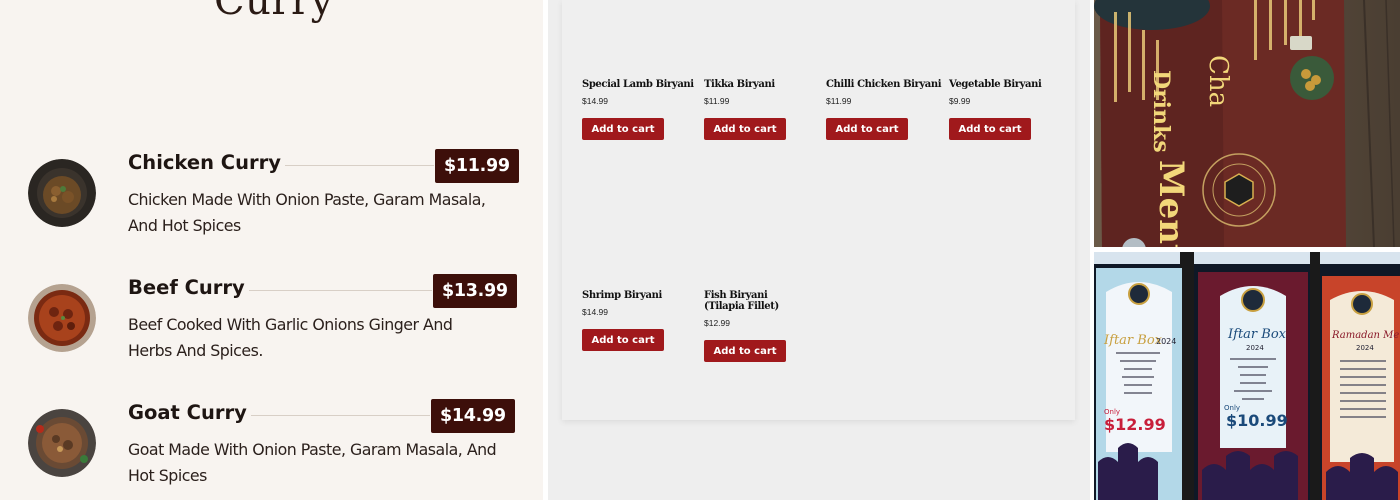 The image size is (1400, 500). I want to click on cha-text: Cha, so click(1218, 81).